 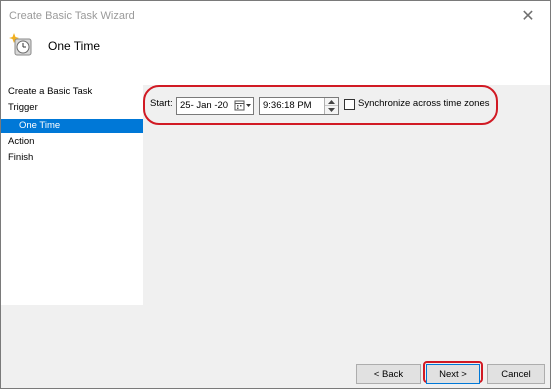 What do you see at coordinates (423, 103) in the screenshot?
I see `sync-timezones-label: Synchronize across time zones` at bounding box center [423, 103].